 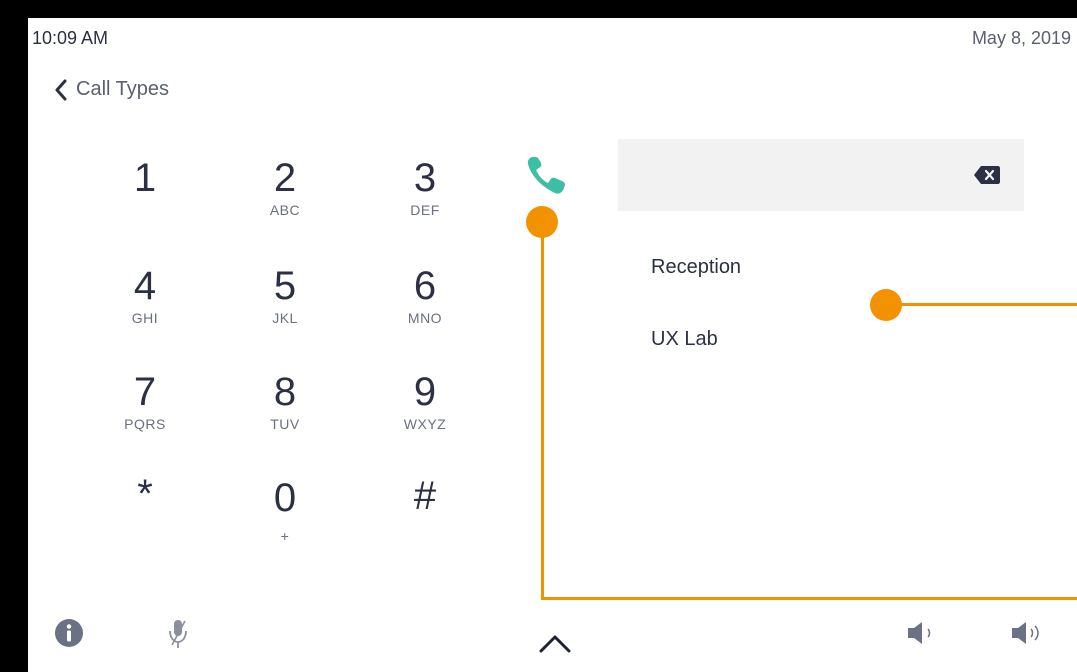 I want to click on key-star: *, so click(x=145, y=504).